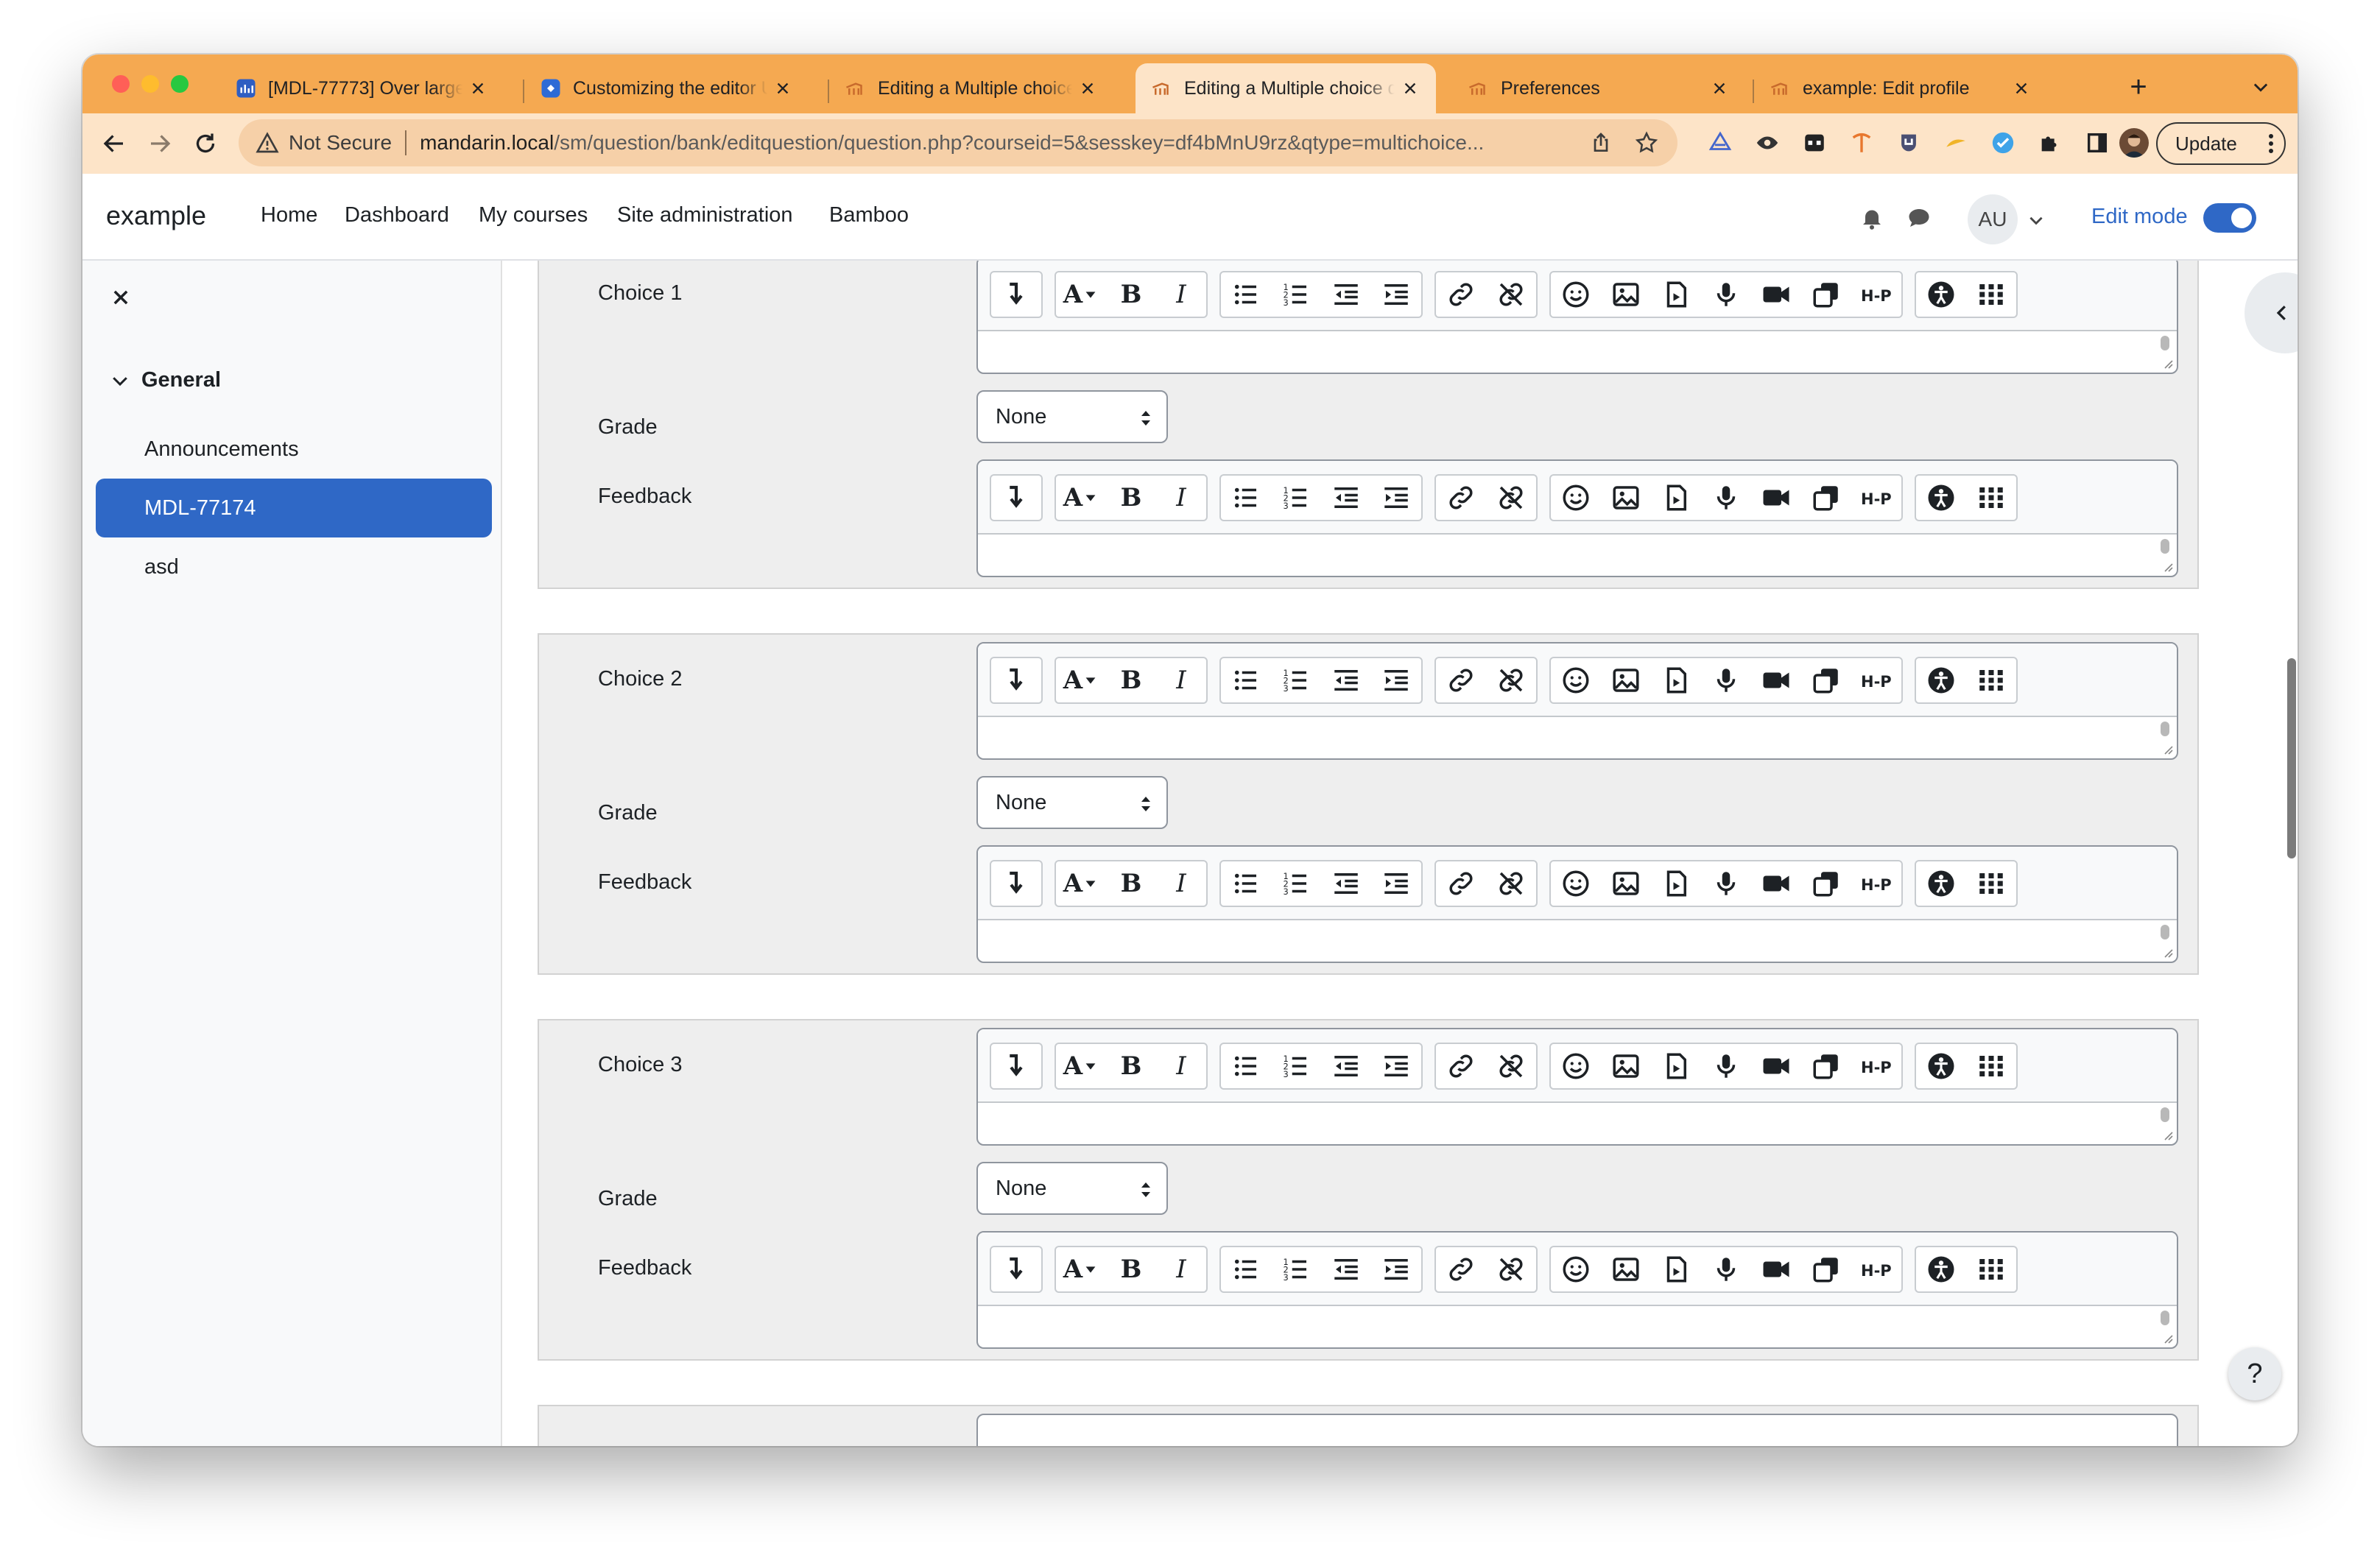 This screenshot has width=2380, height=1555. What do you see at coordinates (869, 216) in the screenshot?
I see `nav-bamboo: Bamboo` at bounding box center [869, 216].